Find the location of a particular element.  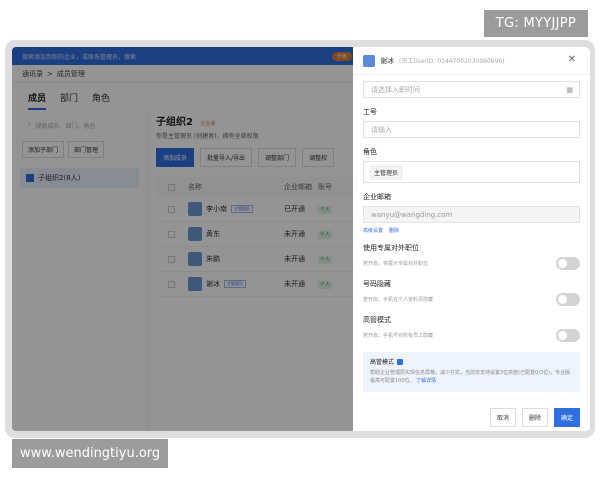

delete-email-link: 删除 is located at coordinates (394, 230).